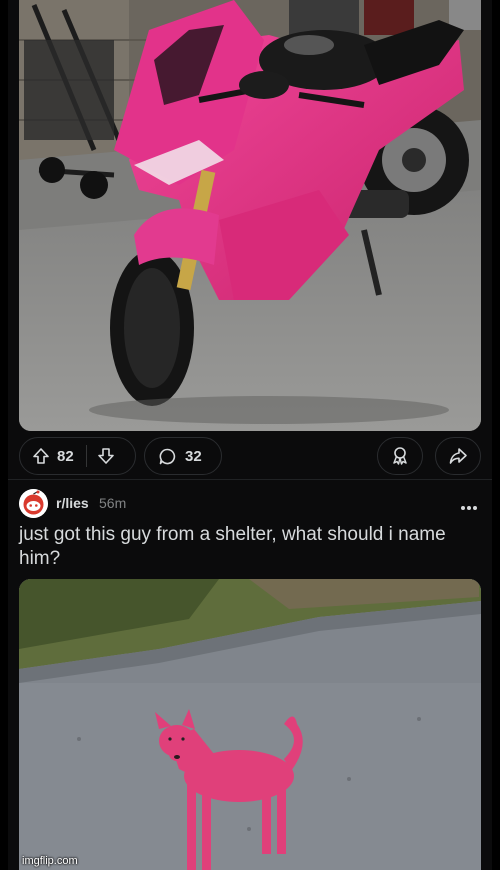 Image resolution: width=500 pixels, height=870 pixels. Describe the element at coordinates (113, 503) in the screenshot. I see `post-time: 56m` at that location.